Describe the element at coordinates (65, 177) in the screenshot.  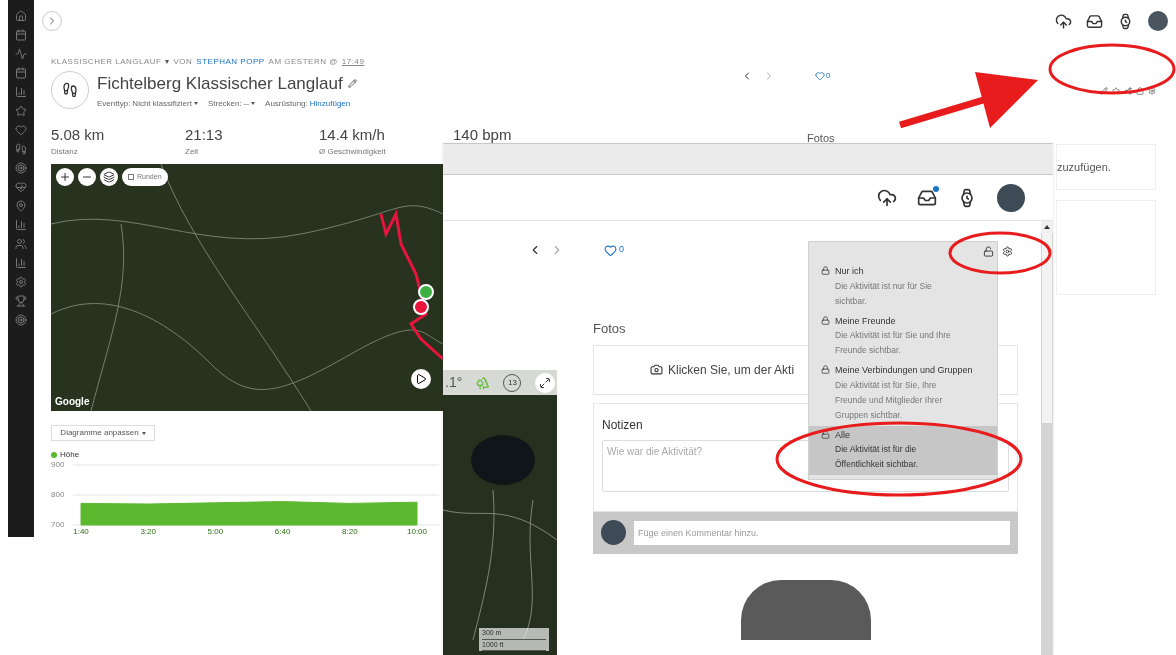
I see `zoom-in-button` at that location.